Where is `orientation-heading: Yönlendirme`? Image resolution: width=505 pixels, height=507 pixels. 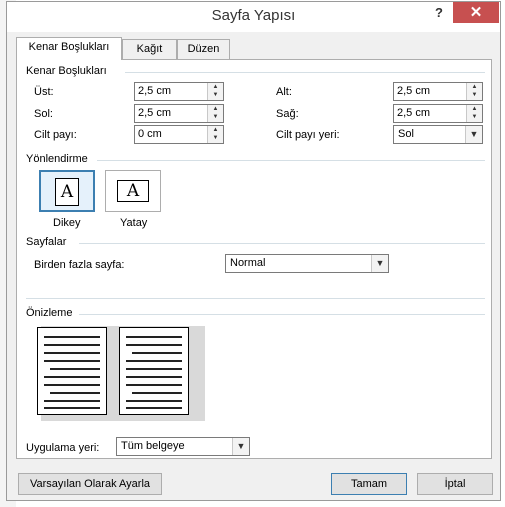
orientation-heading: Yönlendirme is located at coordinates (57, 159).